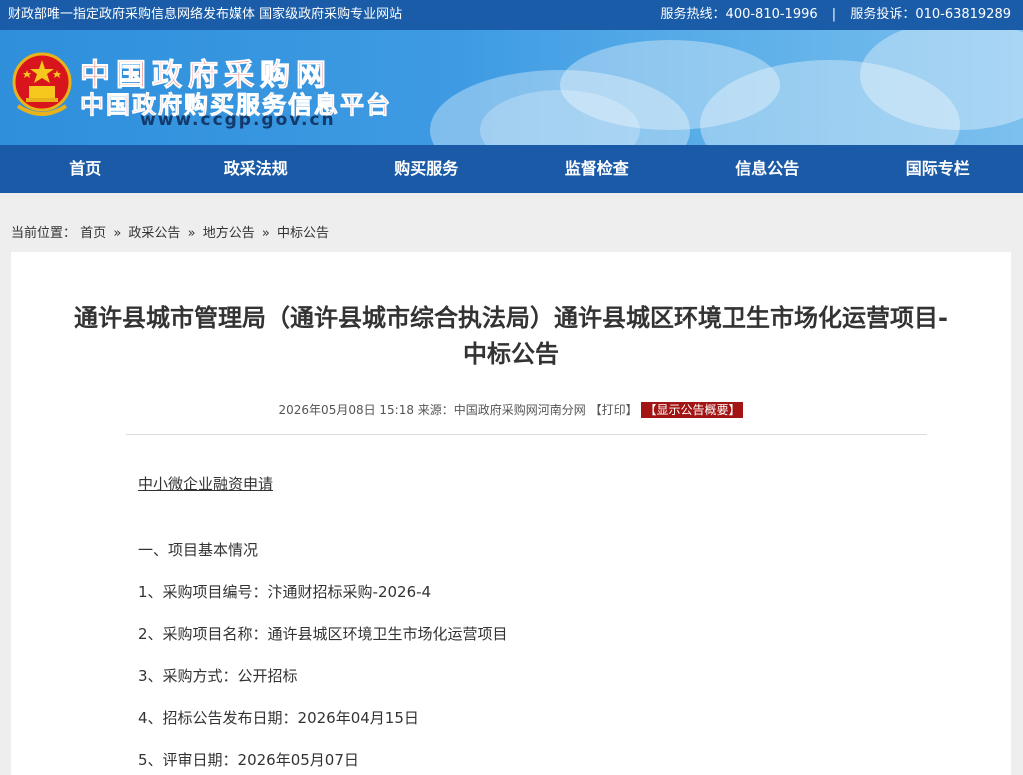 The width and height of the screenshot is (1023, 775). What do you see at coordinates (692, 410) in the screenshot?
I see `show-summary-button: 【显示公告概要】` at bounding box center [692, 410].